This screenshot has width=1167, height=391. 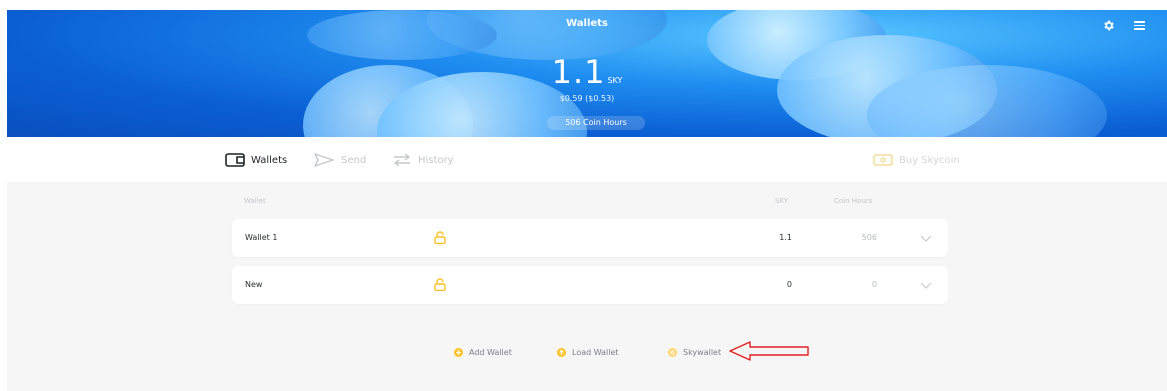 I want to click on skywallet-button: Skywallet, so click(x=694, y=352).